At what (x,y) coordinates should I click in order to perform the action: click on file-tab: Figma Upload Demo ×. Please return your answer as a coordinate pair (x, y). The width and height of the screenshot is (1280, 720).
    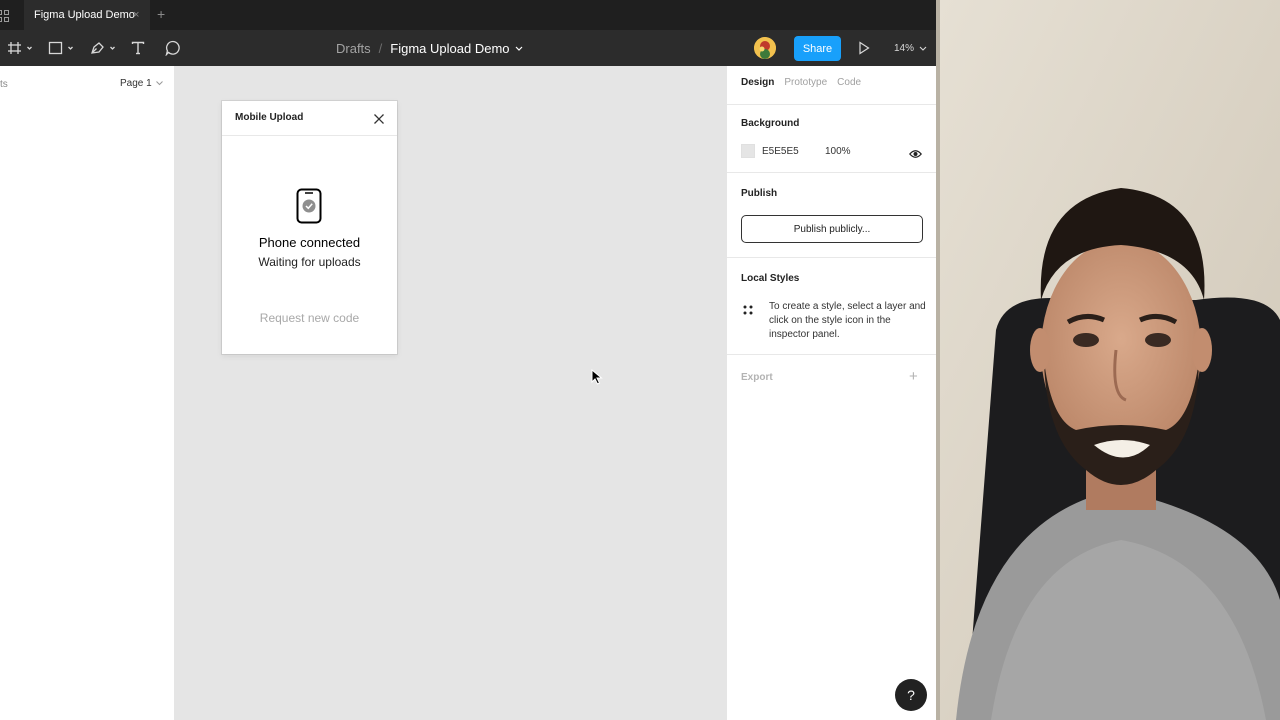
    Looking at the image, I should click on (87, 15).